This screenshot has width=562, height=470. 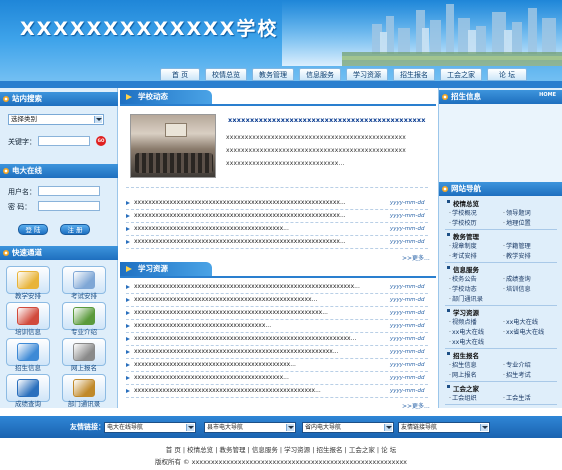 I want to click on footer-link: 招生报名, so click(x=329, y=450).